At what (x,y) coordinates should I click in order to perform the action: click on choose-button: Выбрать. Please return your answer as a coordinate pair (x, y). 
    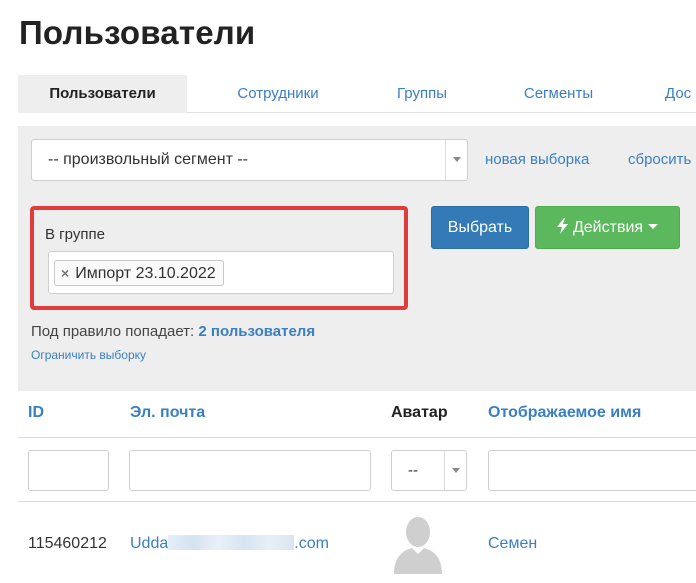
    Looking at the image, I should click on (480, 227).